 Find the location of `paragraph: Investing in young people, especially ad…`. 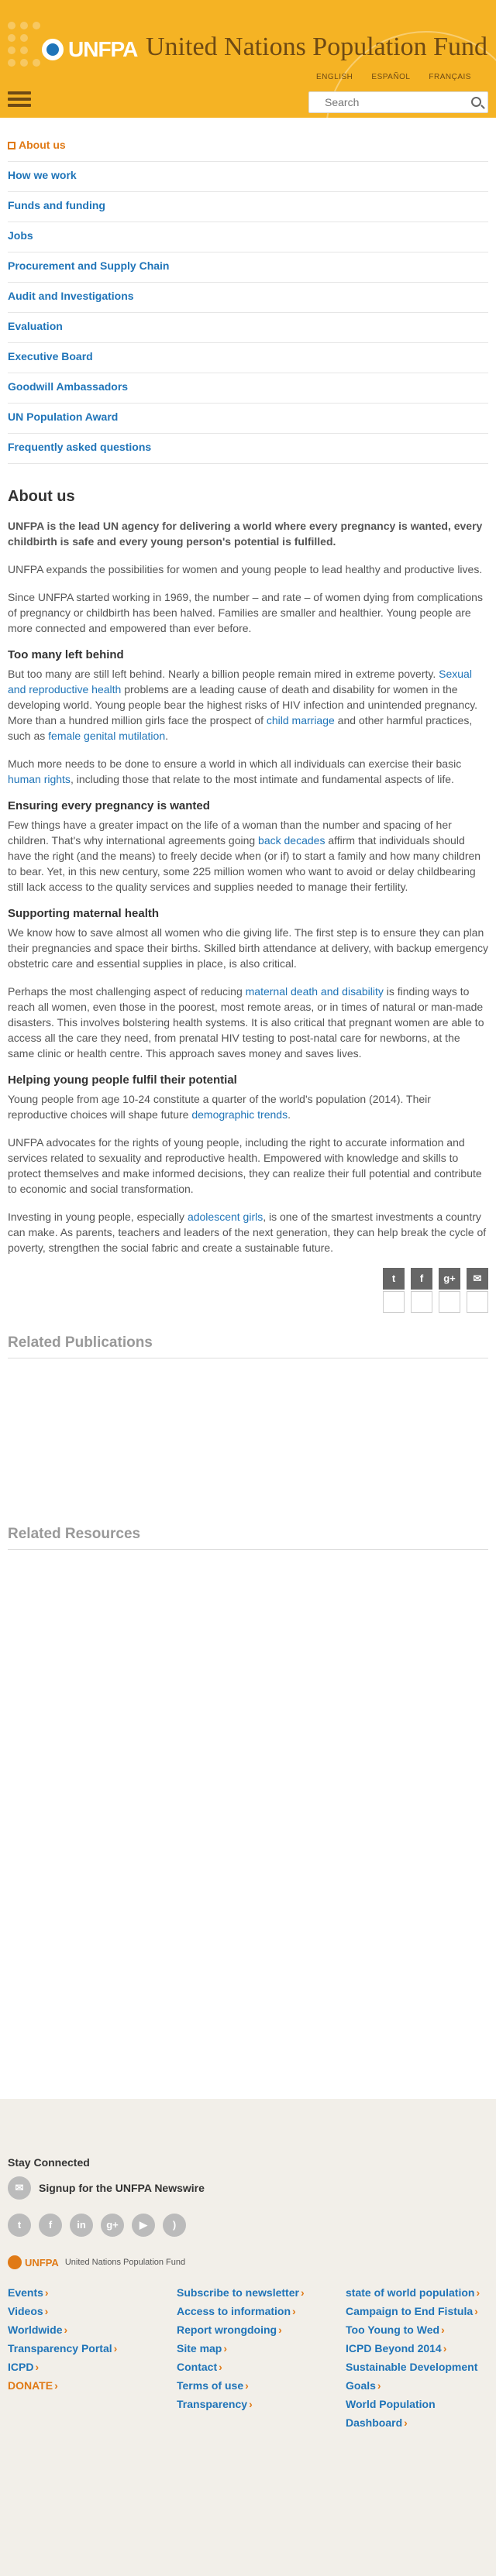

paragraph: Investing in young people, especially ad… is located at coordinates (248, 1232).